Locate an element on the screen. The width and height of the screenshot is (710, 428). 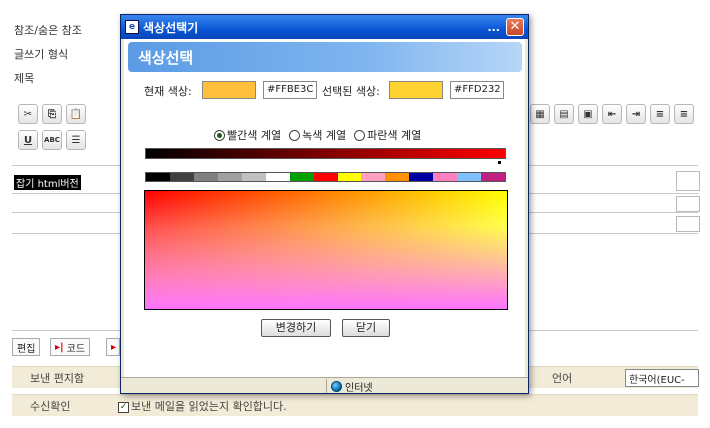
status-bar: 인터넷 is located at coordinates (324, 385).